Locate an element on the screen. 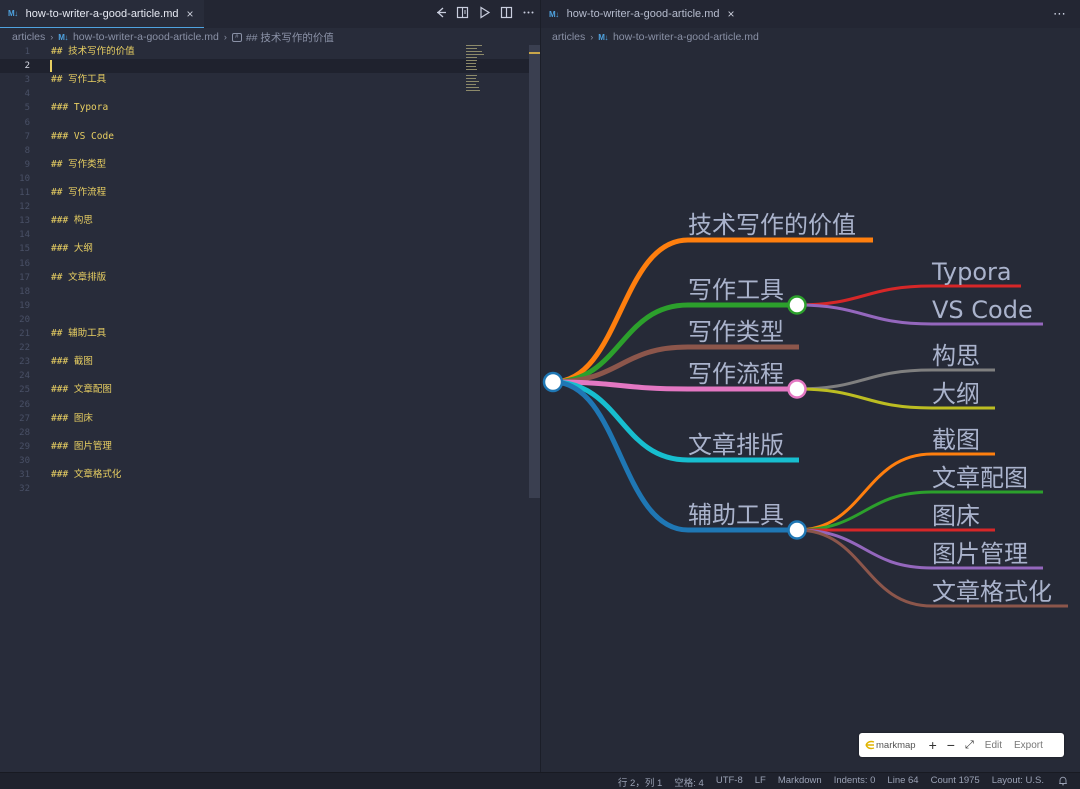 Image resolution: width=1080 pixels, height=789 pixels. status-language: Markdown is located at coordinates (800, 782).